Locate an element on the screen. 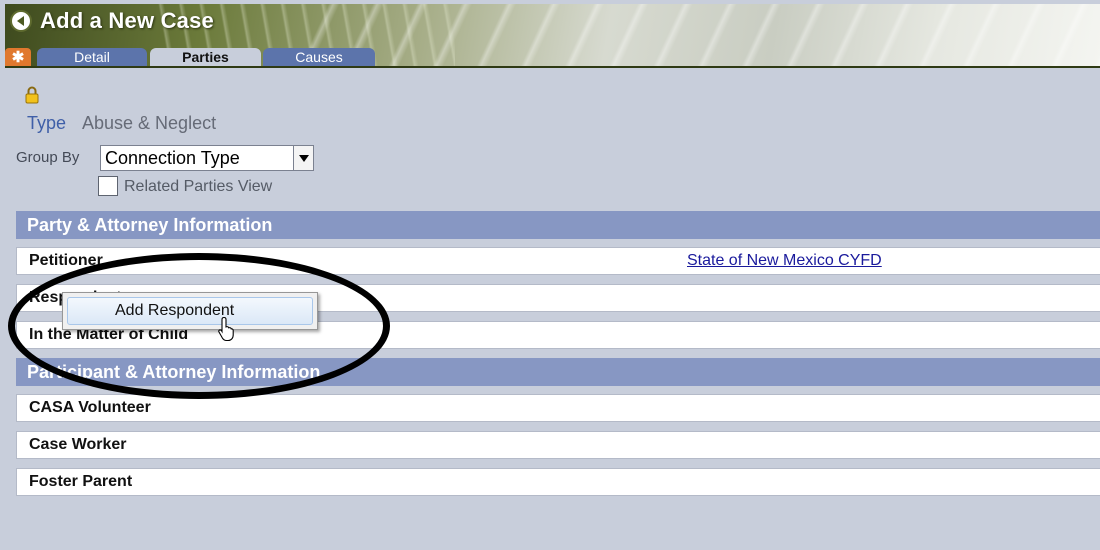  asterisk-icon: ✱ is located at coordinates (18, 57).